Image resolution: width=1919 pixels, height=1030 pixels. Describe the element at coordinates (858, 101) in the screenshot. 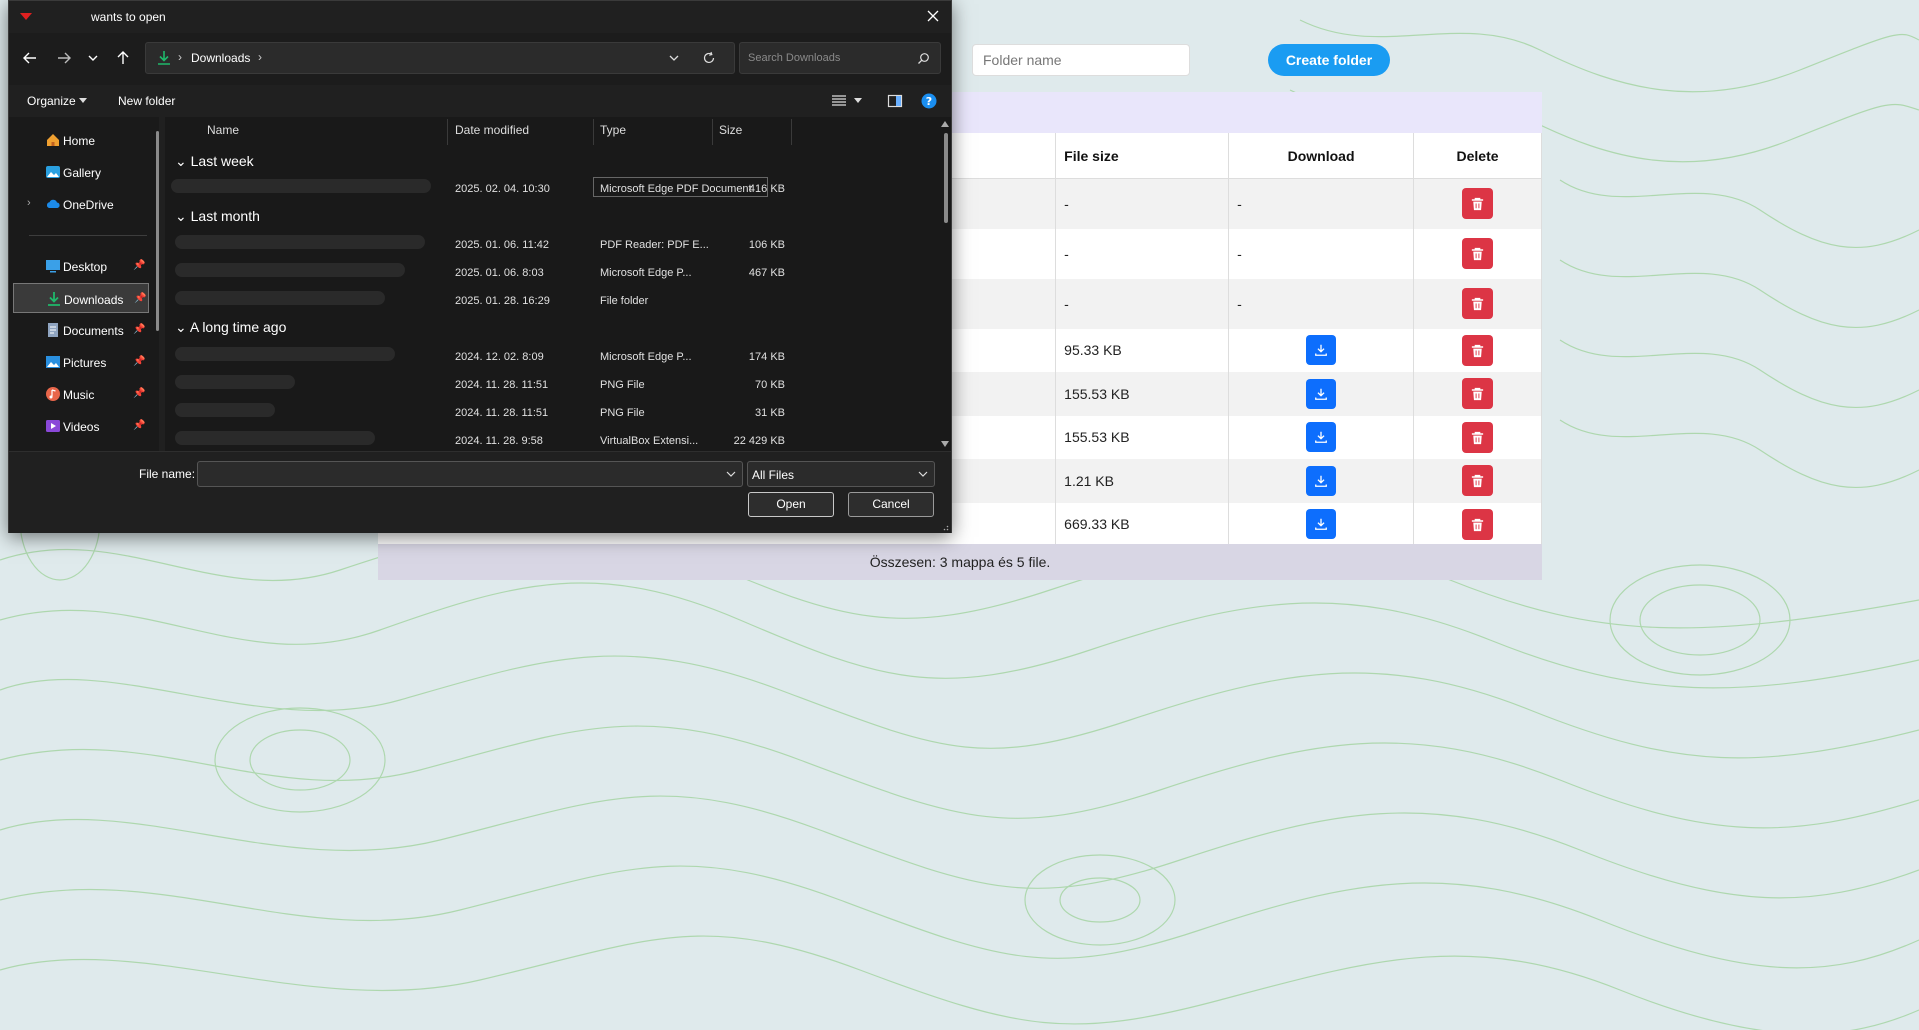

I see `view-dropdown-icon` at that location.